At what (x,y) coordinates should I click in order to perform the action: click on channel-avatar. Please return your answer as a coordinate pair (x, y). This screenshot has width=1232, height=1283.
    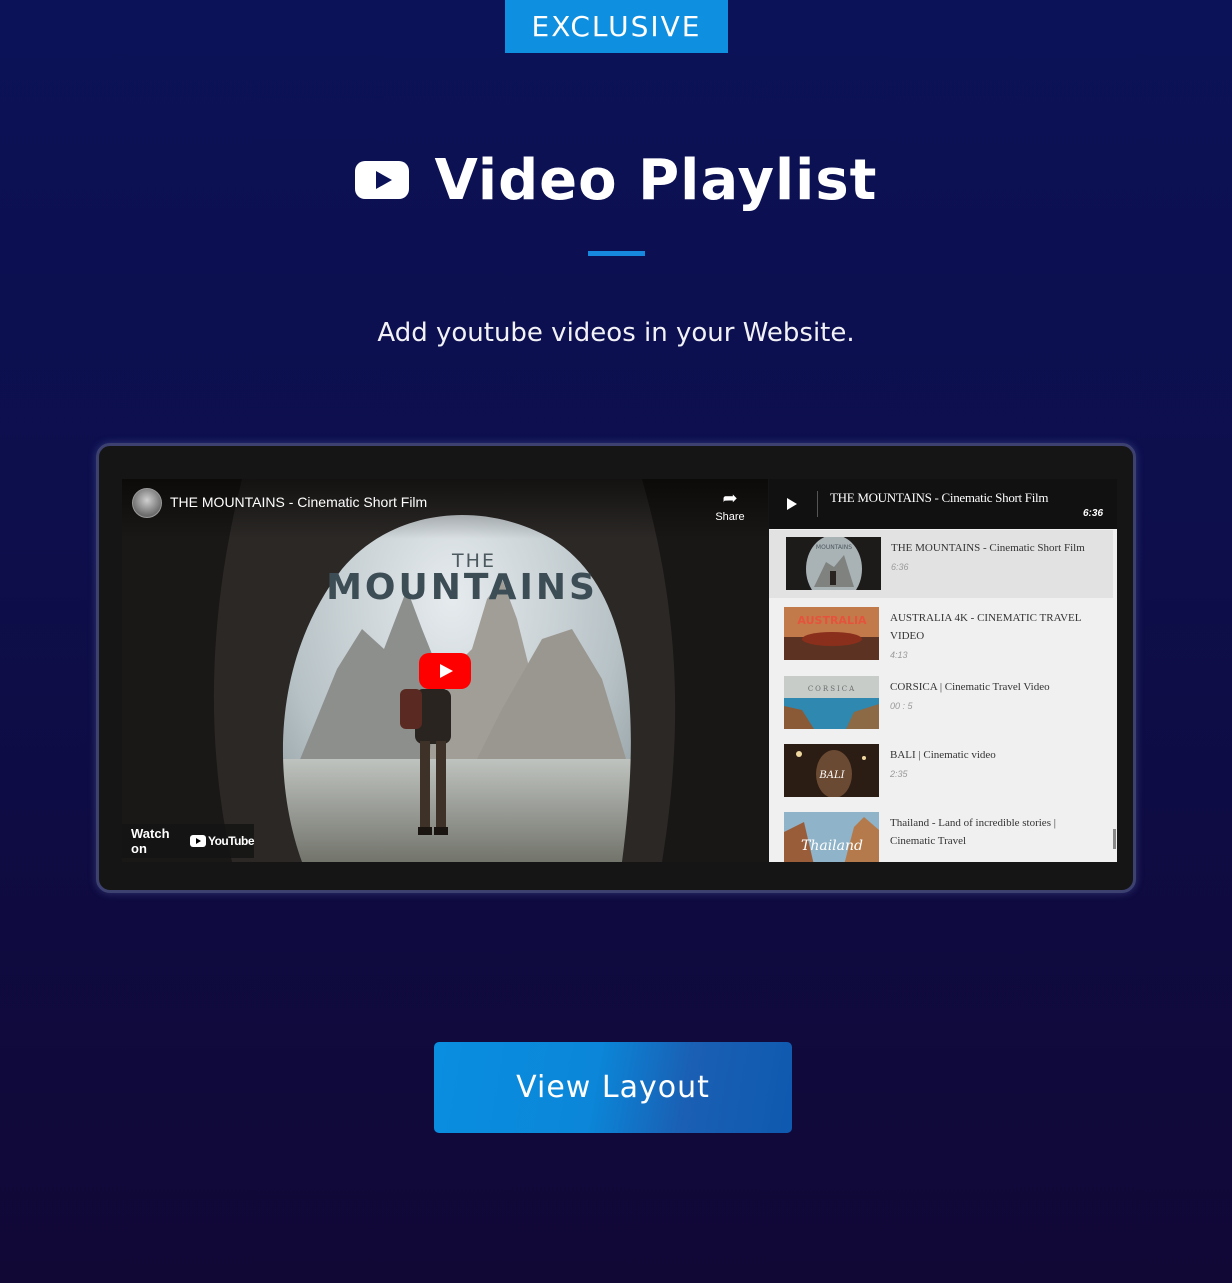
    Looking at the image, I should click on (147, 503).